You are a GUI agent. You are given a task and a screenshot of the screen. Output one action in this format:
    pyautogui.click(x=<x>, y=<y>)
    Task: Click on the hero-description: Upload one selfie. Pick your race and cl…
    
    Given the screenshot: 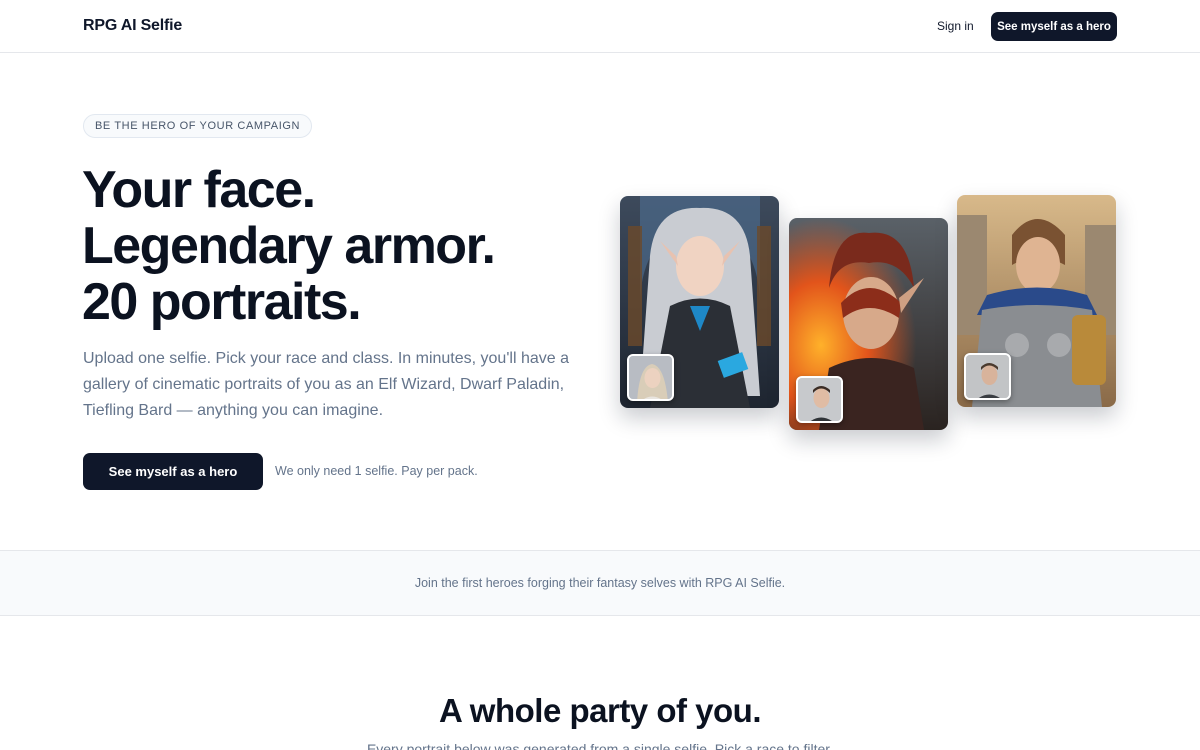 What is the action you would take?
    pyautogui.click(x=326, y=384)
    